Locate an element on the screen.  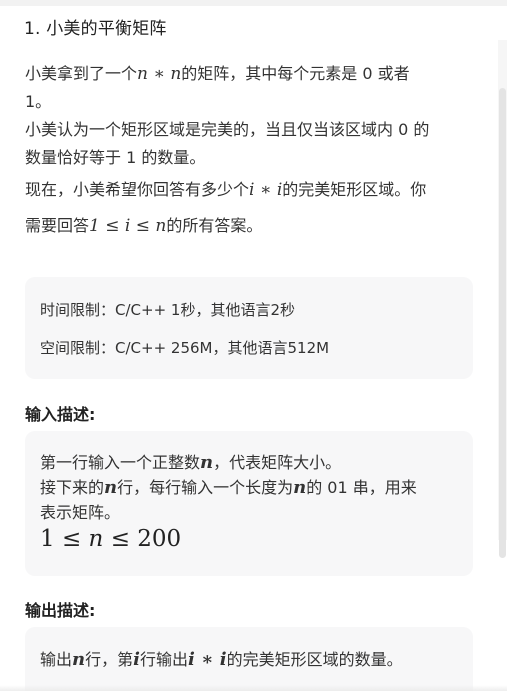
math-n-times-n: n ∗ n is located at coordinates (159, 74).